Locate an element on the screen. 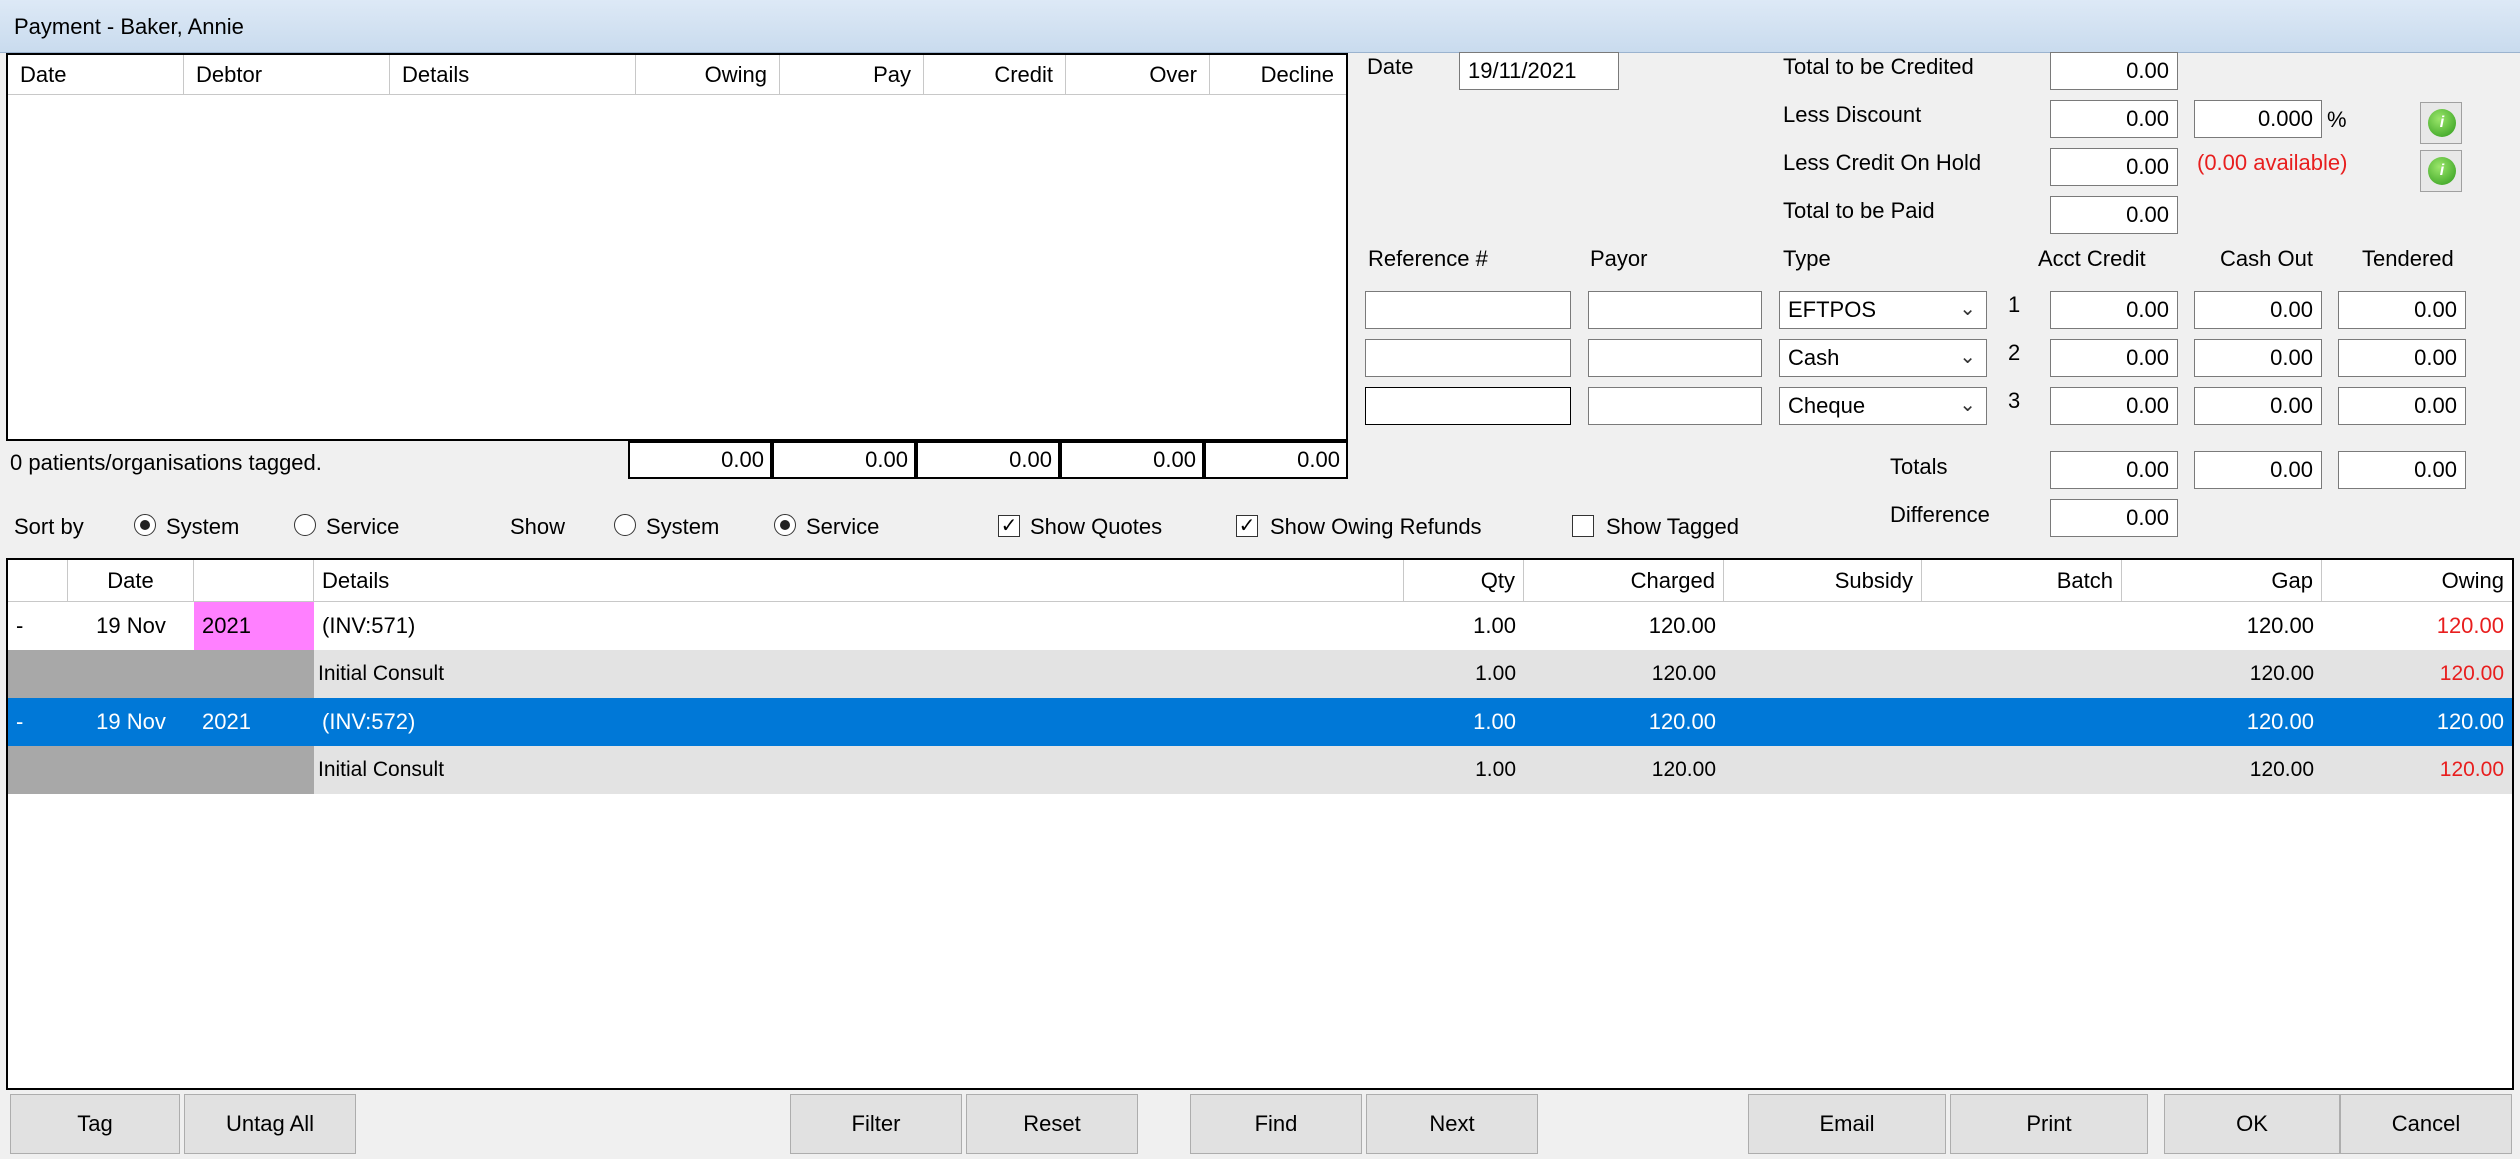  untag-all-button: Untag All is located at coordinates (270, 1124).